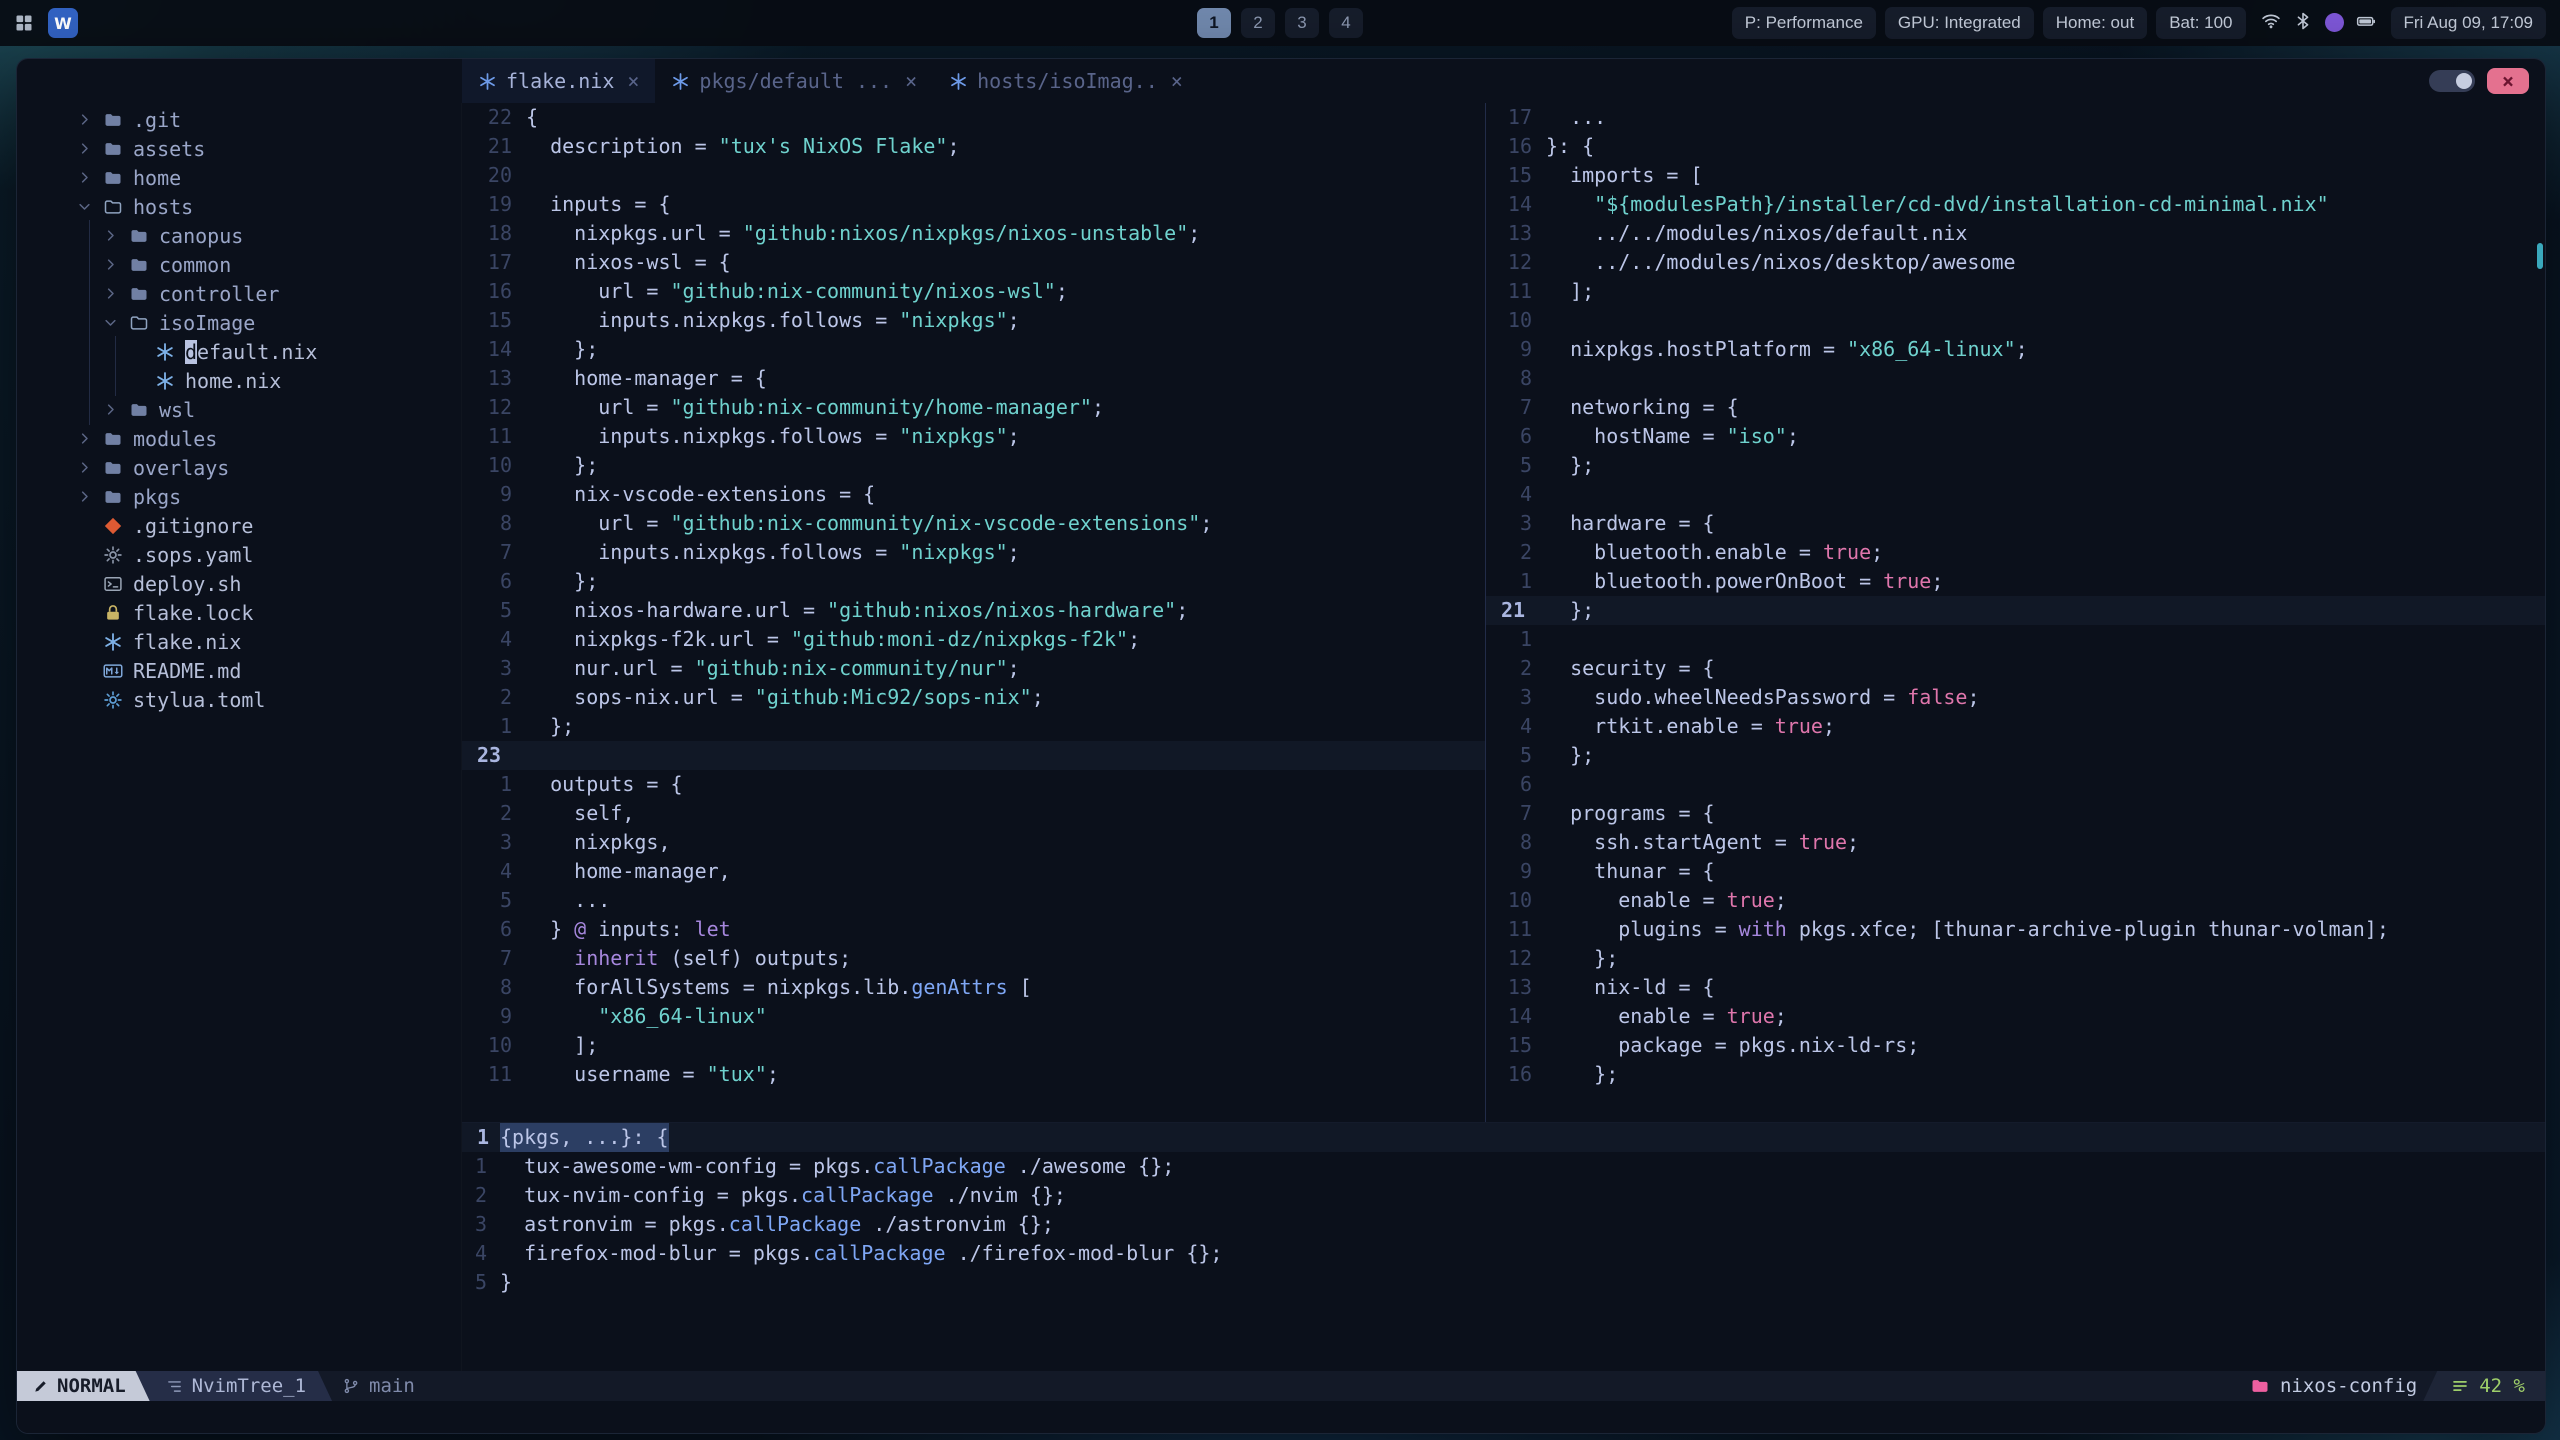  I want to click on workspace-button-1: 1, so click(1214, 23).